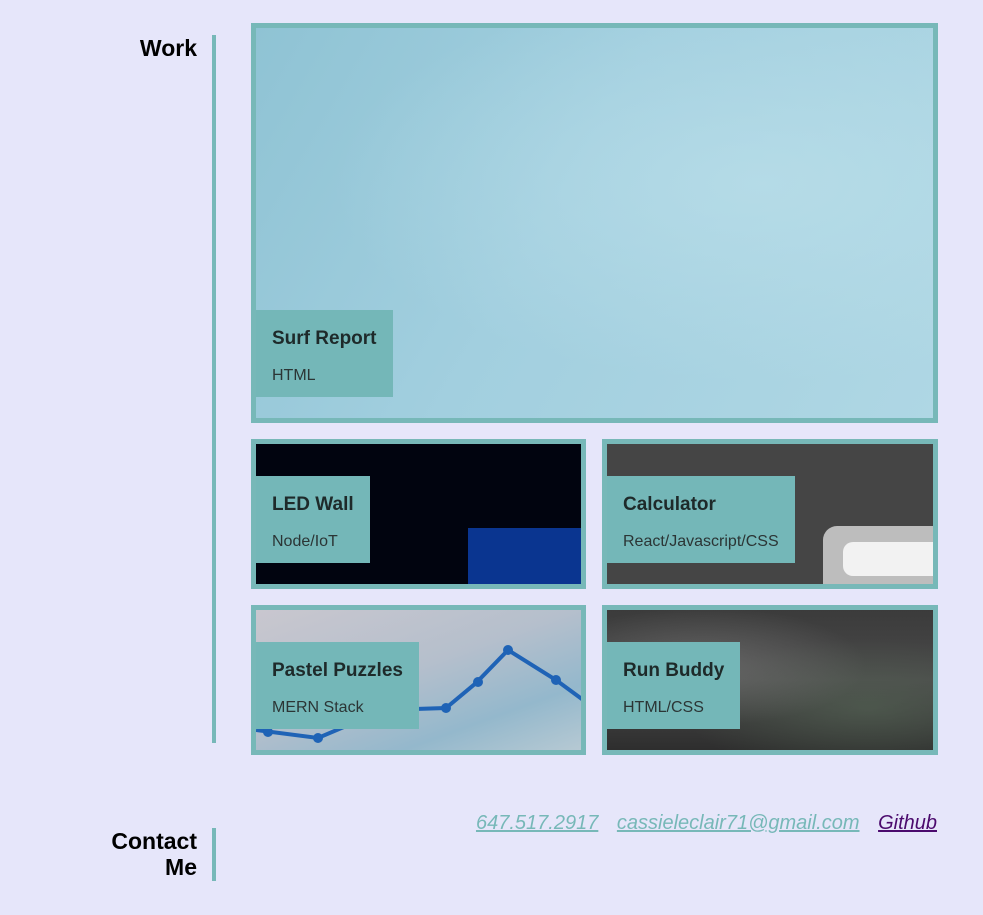 This screenshot has width=983, height=915. Describe the element at coordinates (674, 685) in the screenshot. I see `project-label: Run Buddy HTML/CSS` at that location.